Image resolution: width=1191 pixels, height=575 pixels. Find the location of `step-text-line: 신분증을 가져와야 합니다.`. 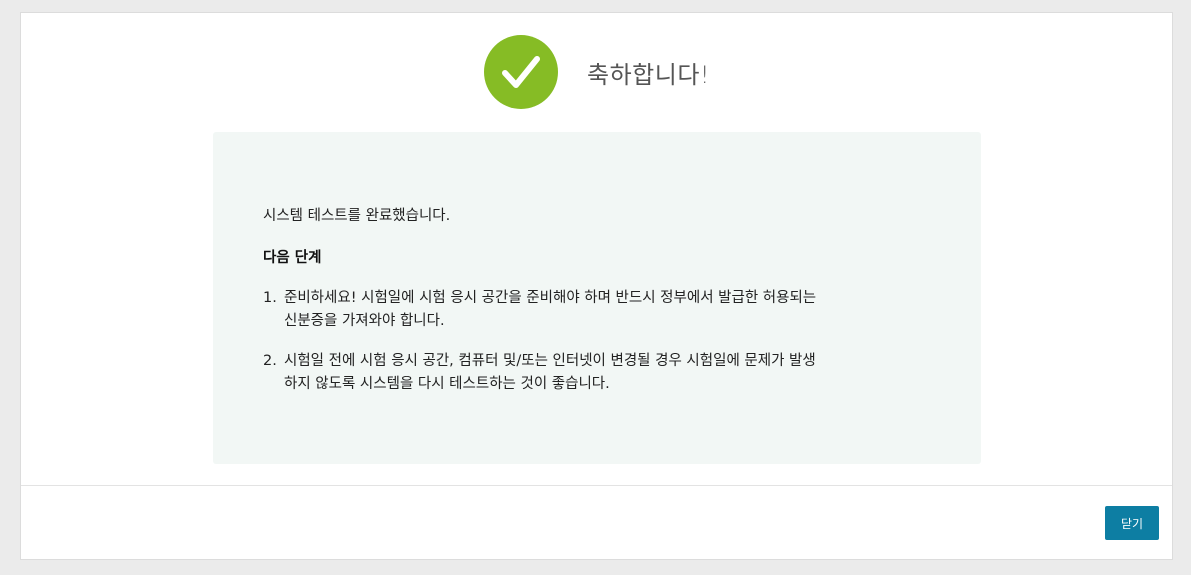

step-text-line: 신분증을 가져와야 합니다. is located at coordinates (364, 321).